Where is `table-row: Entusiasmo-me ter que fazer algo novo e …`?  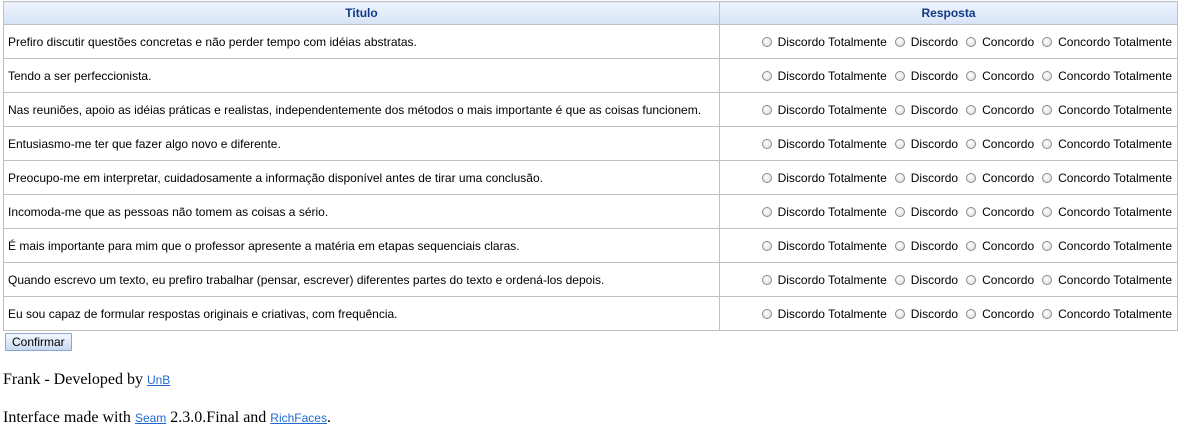 table-row: Entusiasmo-me ter que fazer algo novo e … is located at coordinates (590, 143).